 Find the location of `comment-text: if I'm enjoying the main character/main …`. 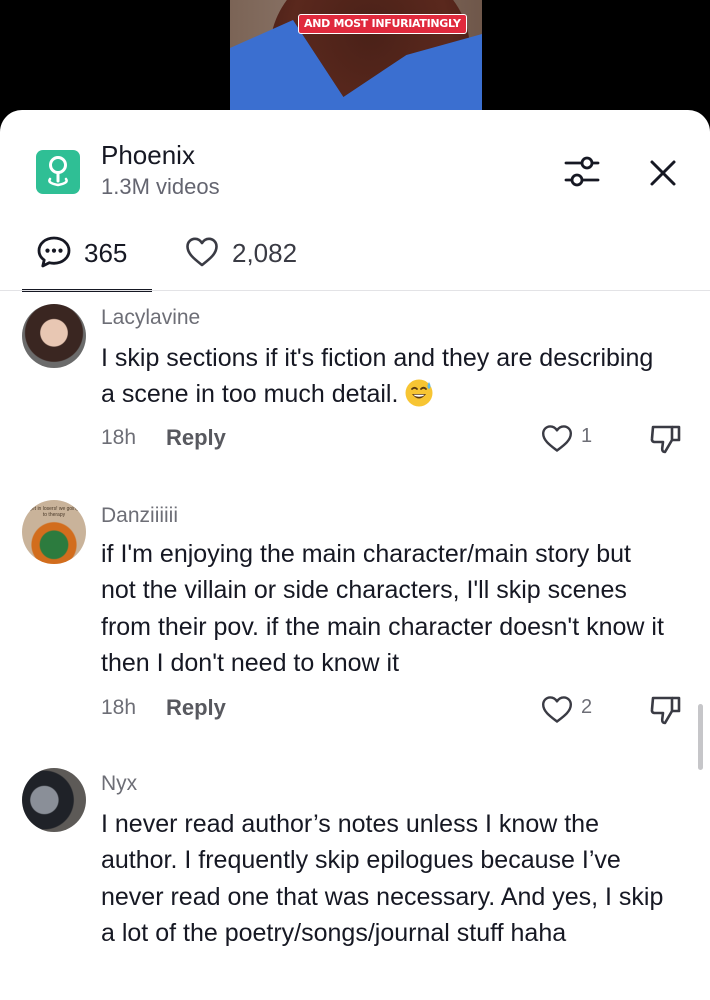

comment-text: if I'm enjoying the main character/main … is located at coordinates (382, 609).